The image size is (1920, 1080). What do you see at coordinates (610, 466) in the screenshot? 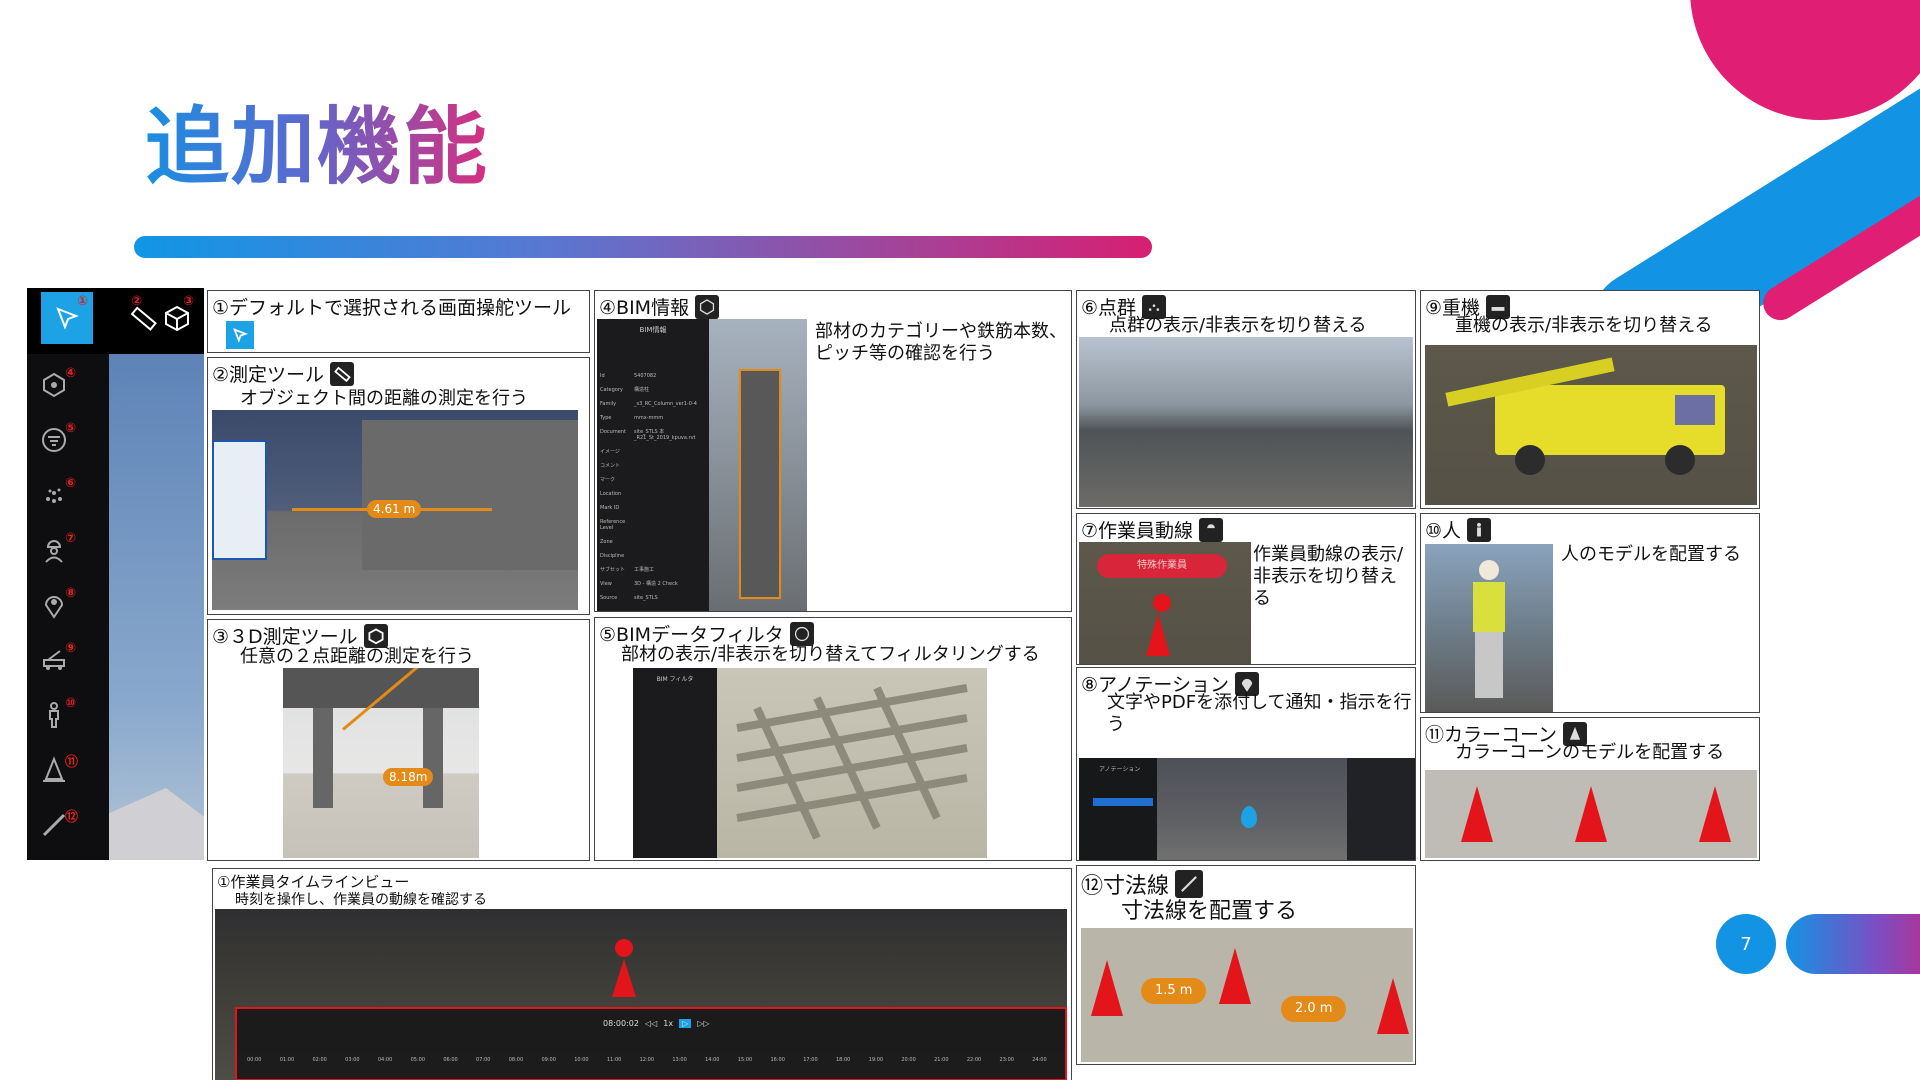
I see `bim-info-key: コメント` at bounding box center [610, 466].